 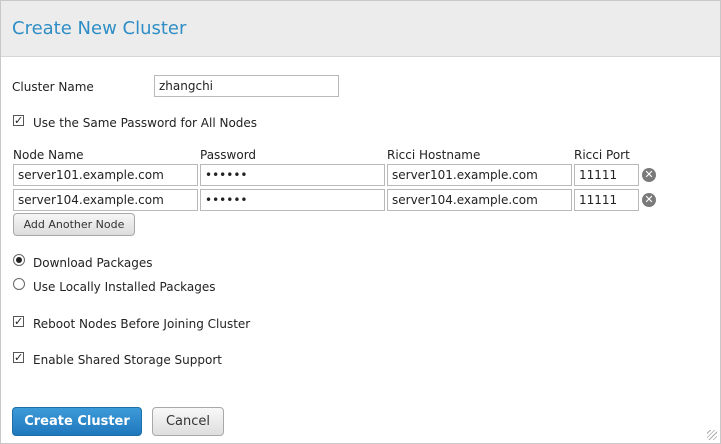 I want to click on reboot-nodes-checkbox: ✓, so click(x=18, y=321).